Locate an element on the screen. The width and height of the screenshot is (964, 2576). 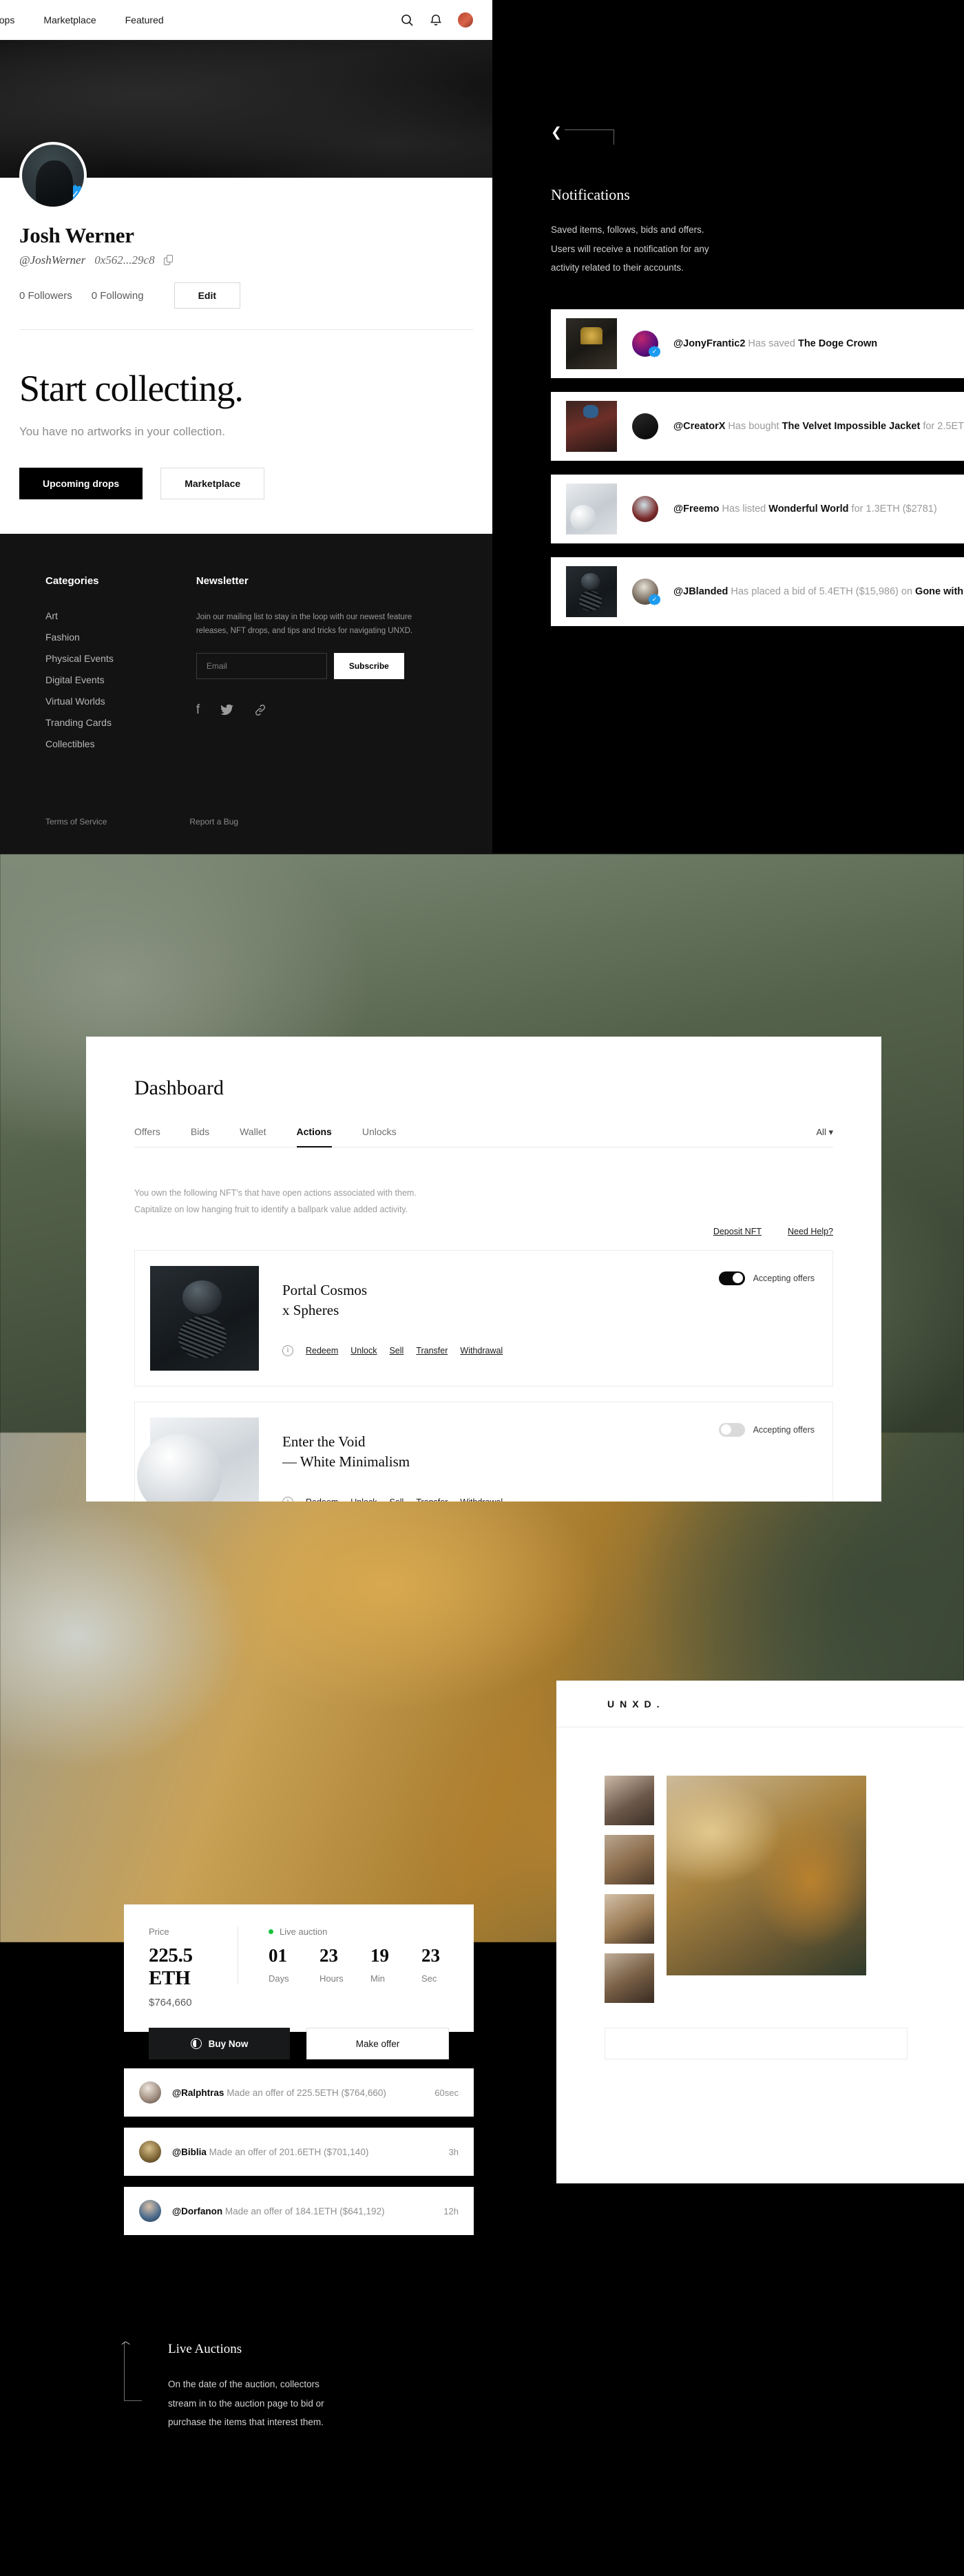
newsletter-subscribe-button: Subscribe is located at coordinates (369, 666).